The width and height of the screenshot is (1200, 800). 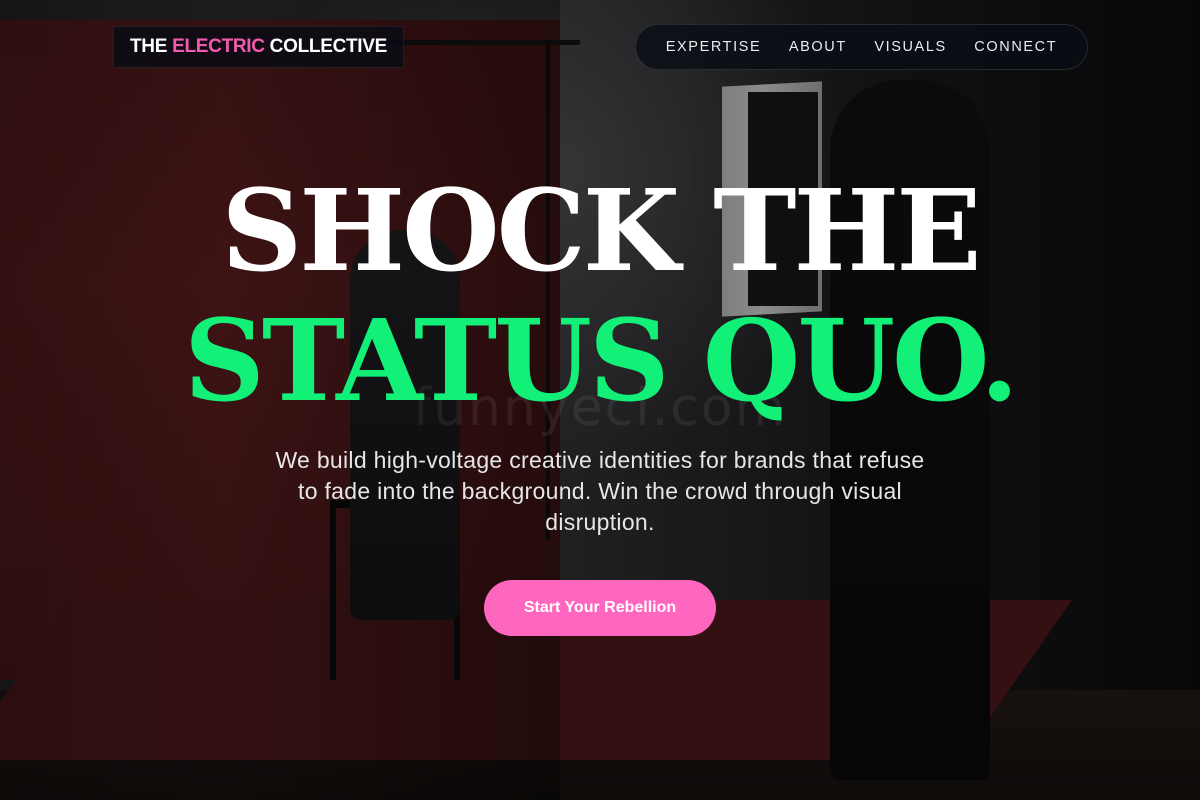 I want to click on nav-about: ABOUT, so click(x=818, y=47).